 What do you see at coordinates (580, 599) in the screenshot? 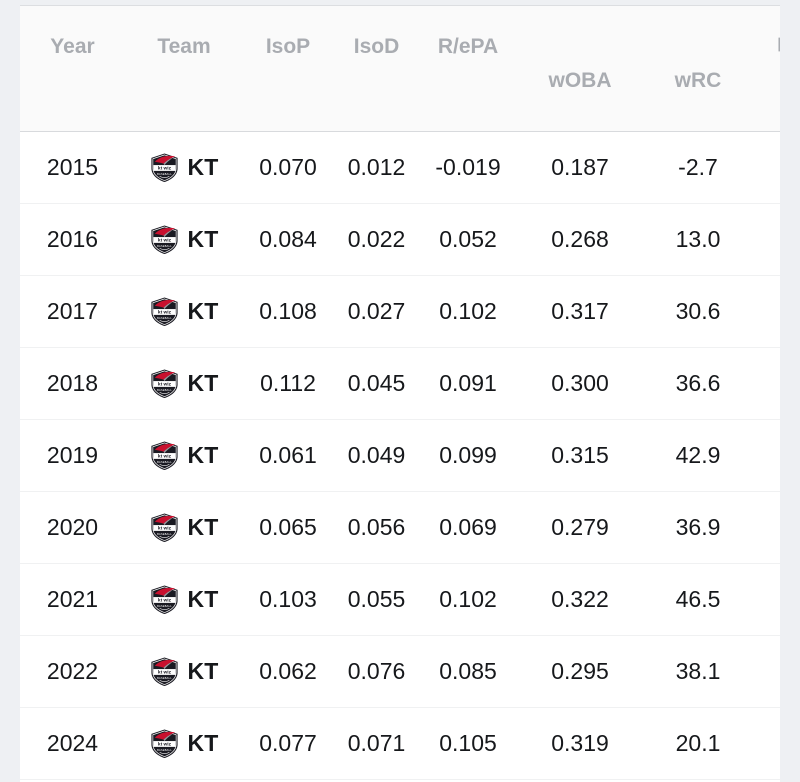
I see `cell-woba: 0.322` at bounding box center [580, 599].